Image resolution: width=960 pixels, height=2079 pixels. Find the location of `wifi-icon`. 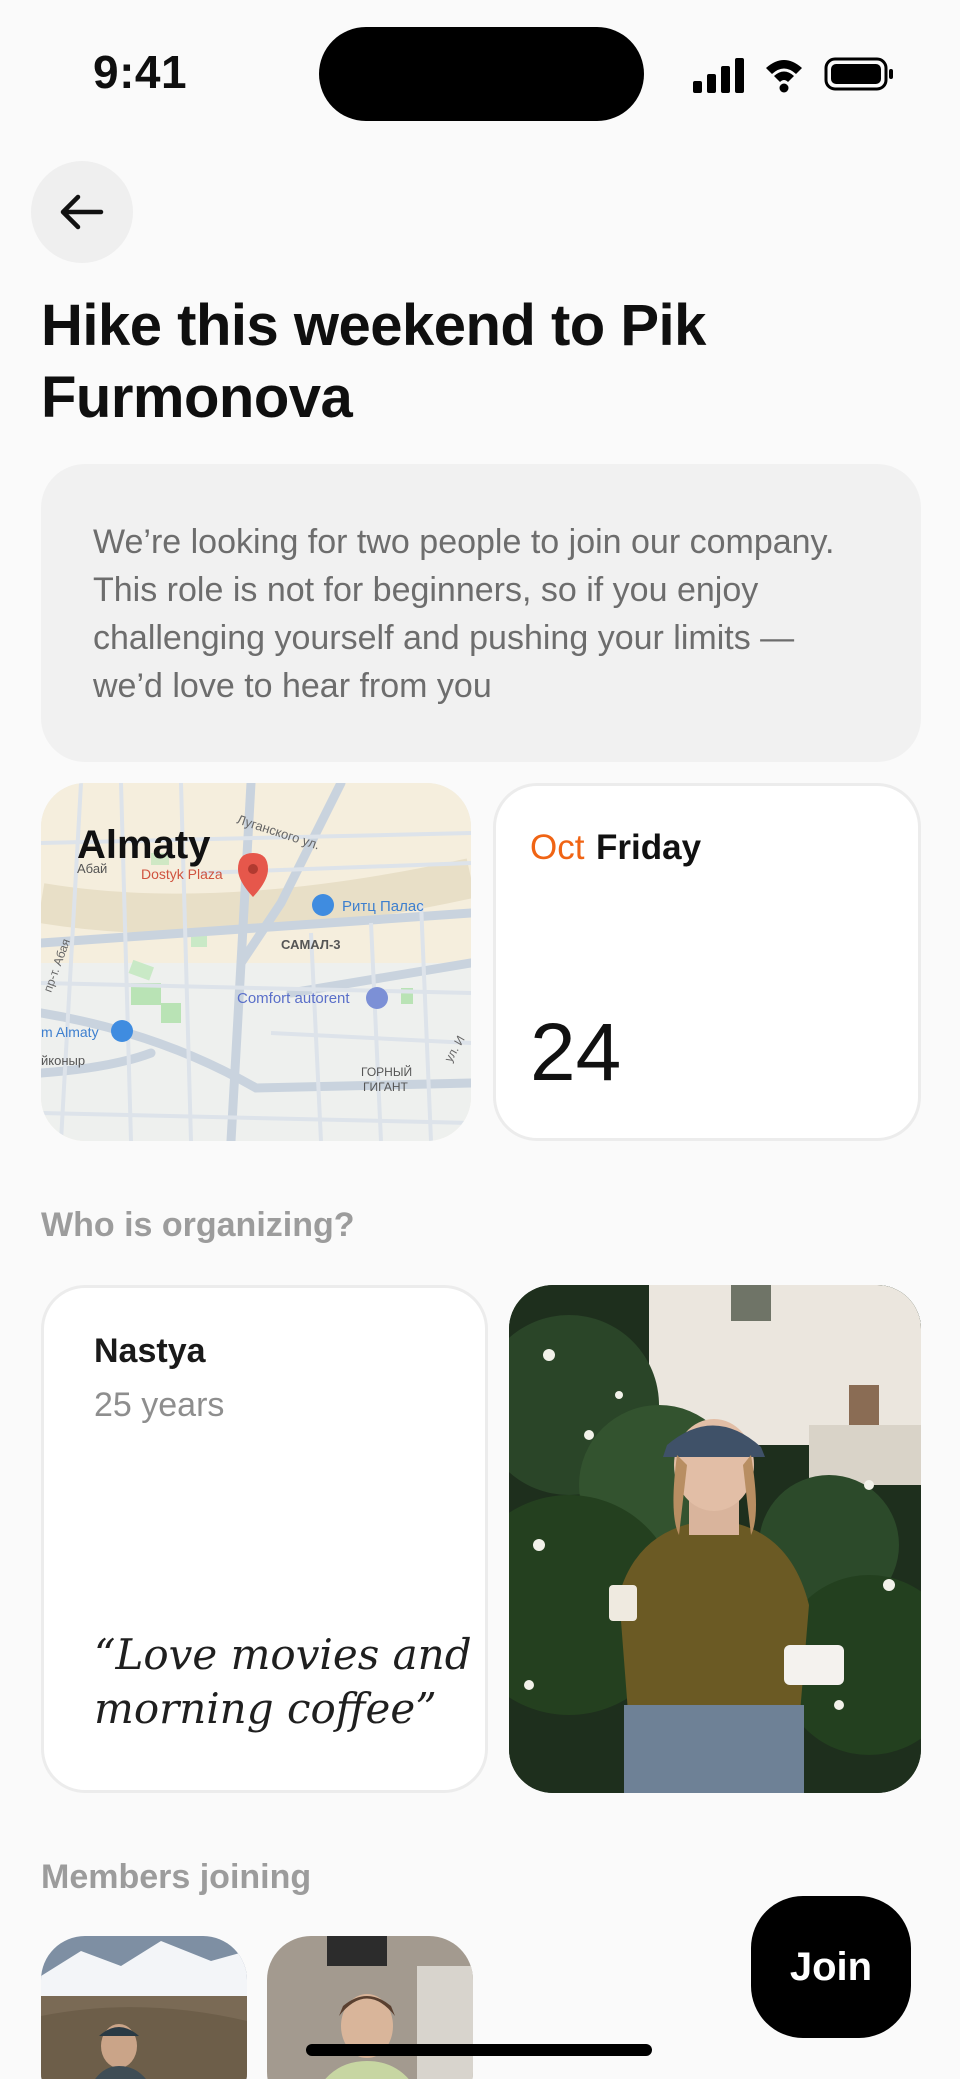

wifi-icon is located at coordinates (784, 76).